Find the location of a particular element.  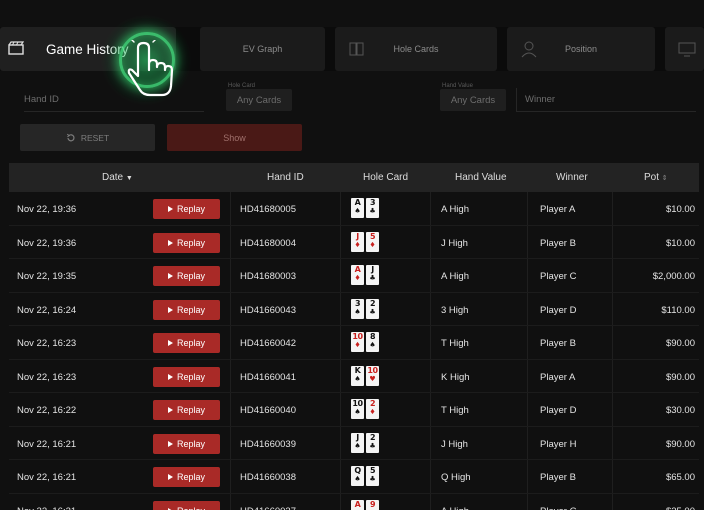

hand-id-input: Hand ID is located at coordinates (114, 100).